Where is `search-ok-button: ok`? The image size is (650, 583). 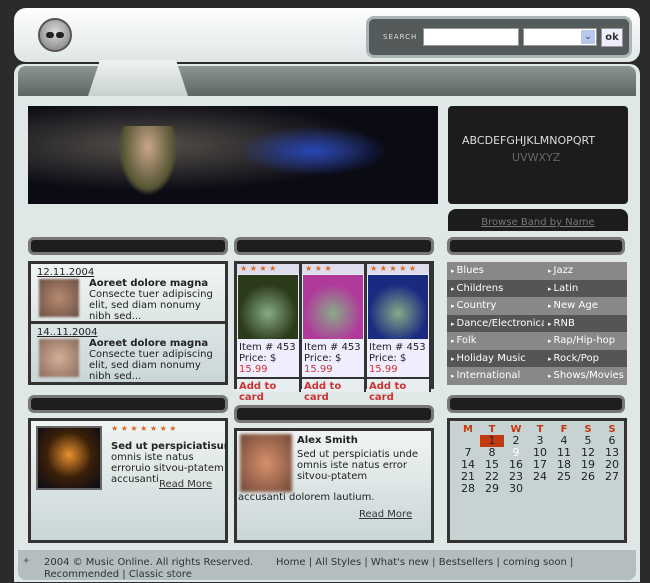 search-ok-button: ok is located at coordinates (612, 37).